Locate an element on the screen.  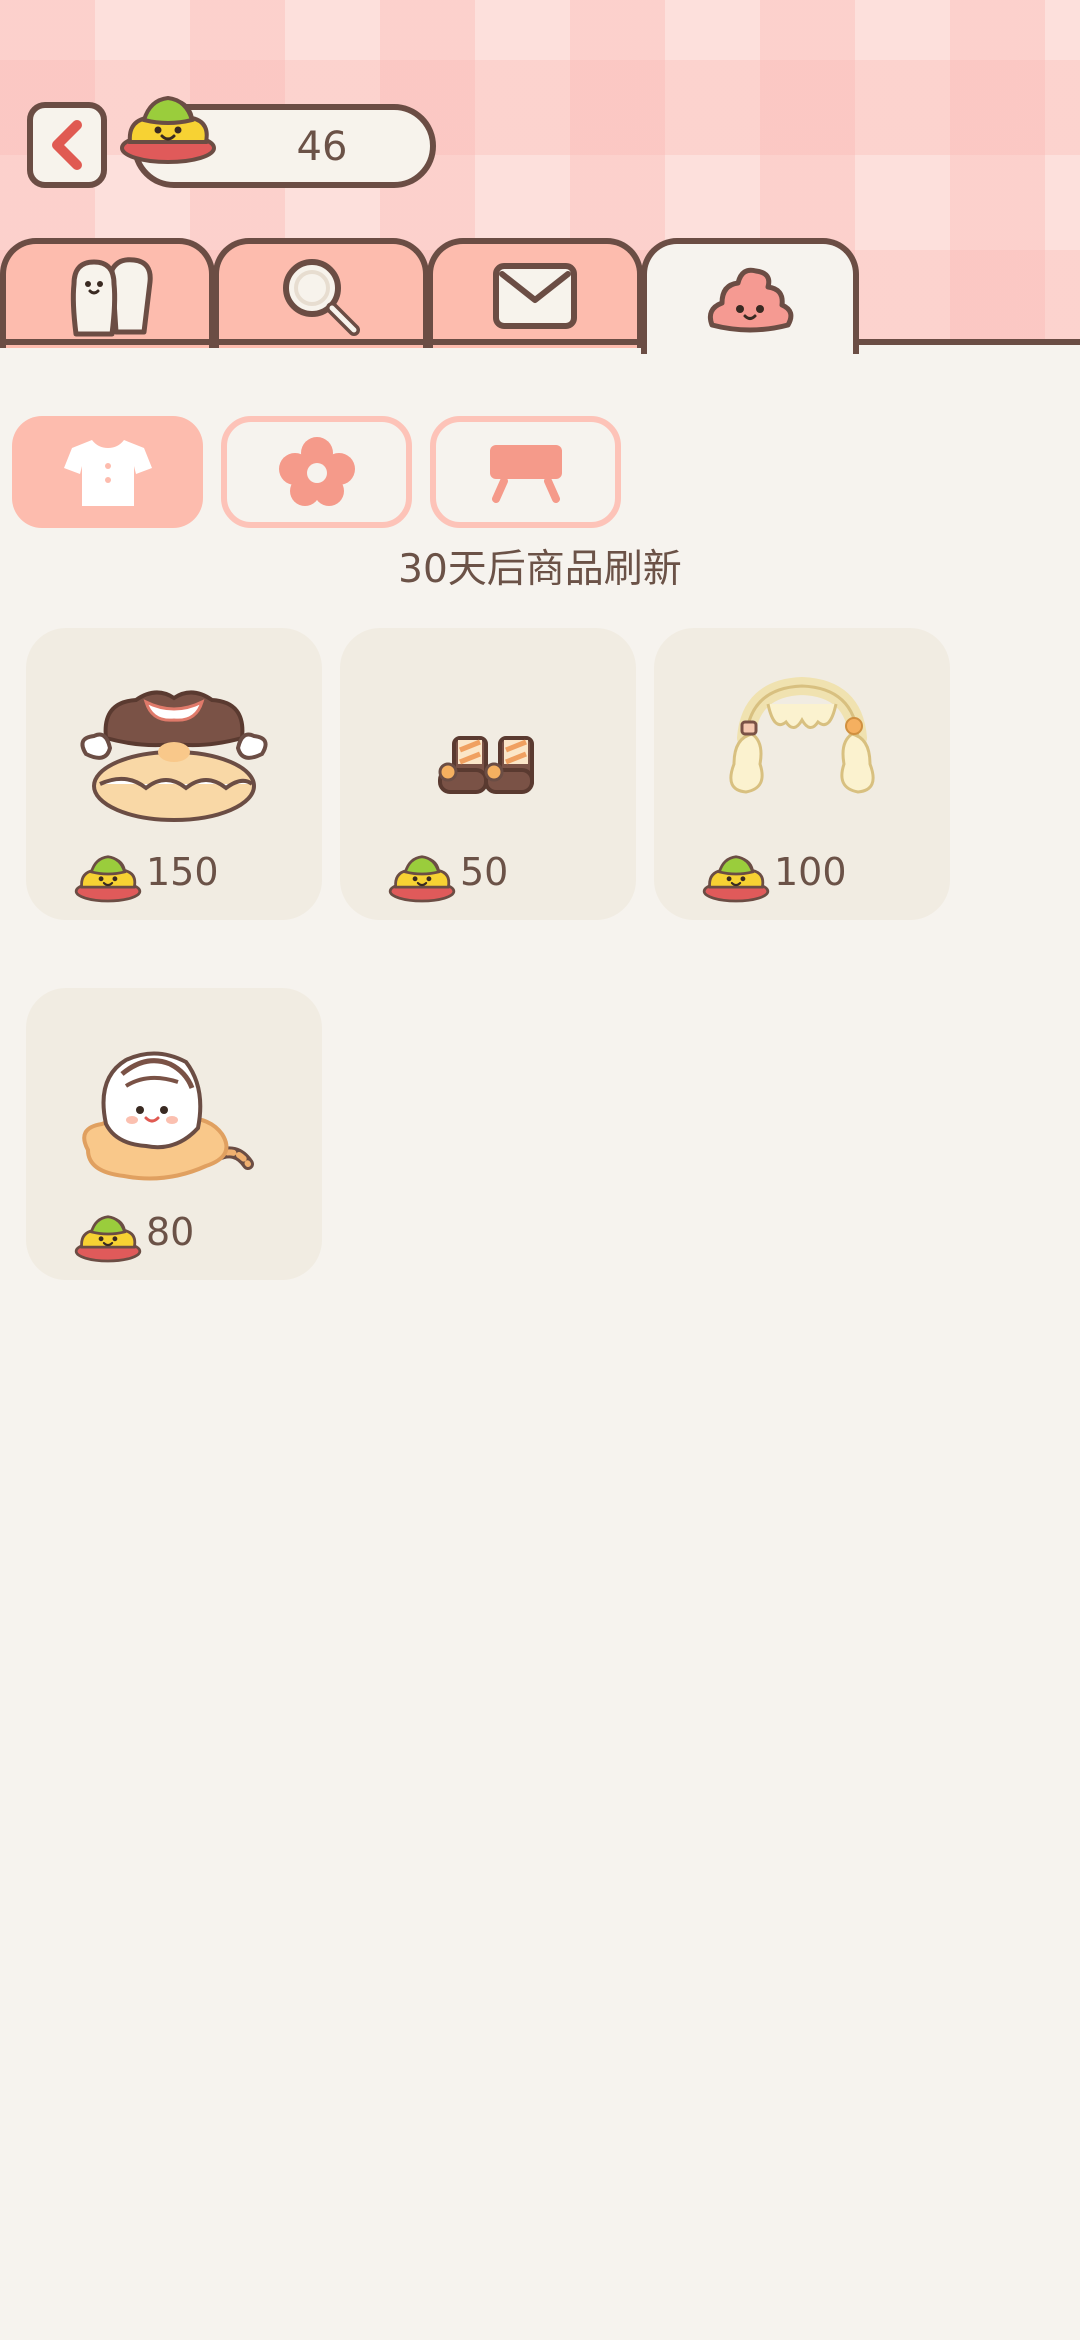
tab-search is located at coordinates (321, 293).